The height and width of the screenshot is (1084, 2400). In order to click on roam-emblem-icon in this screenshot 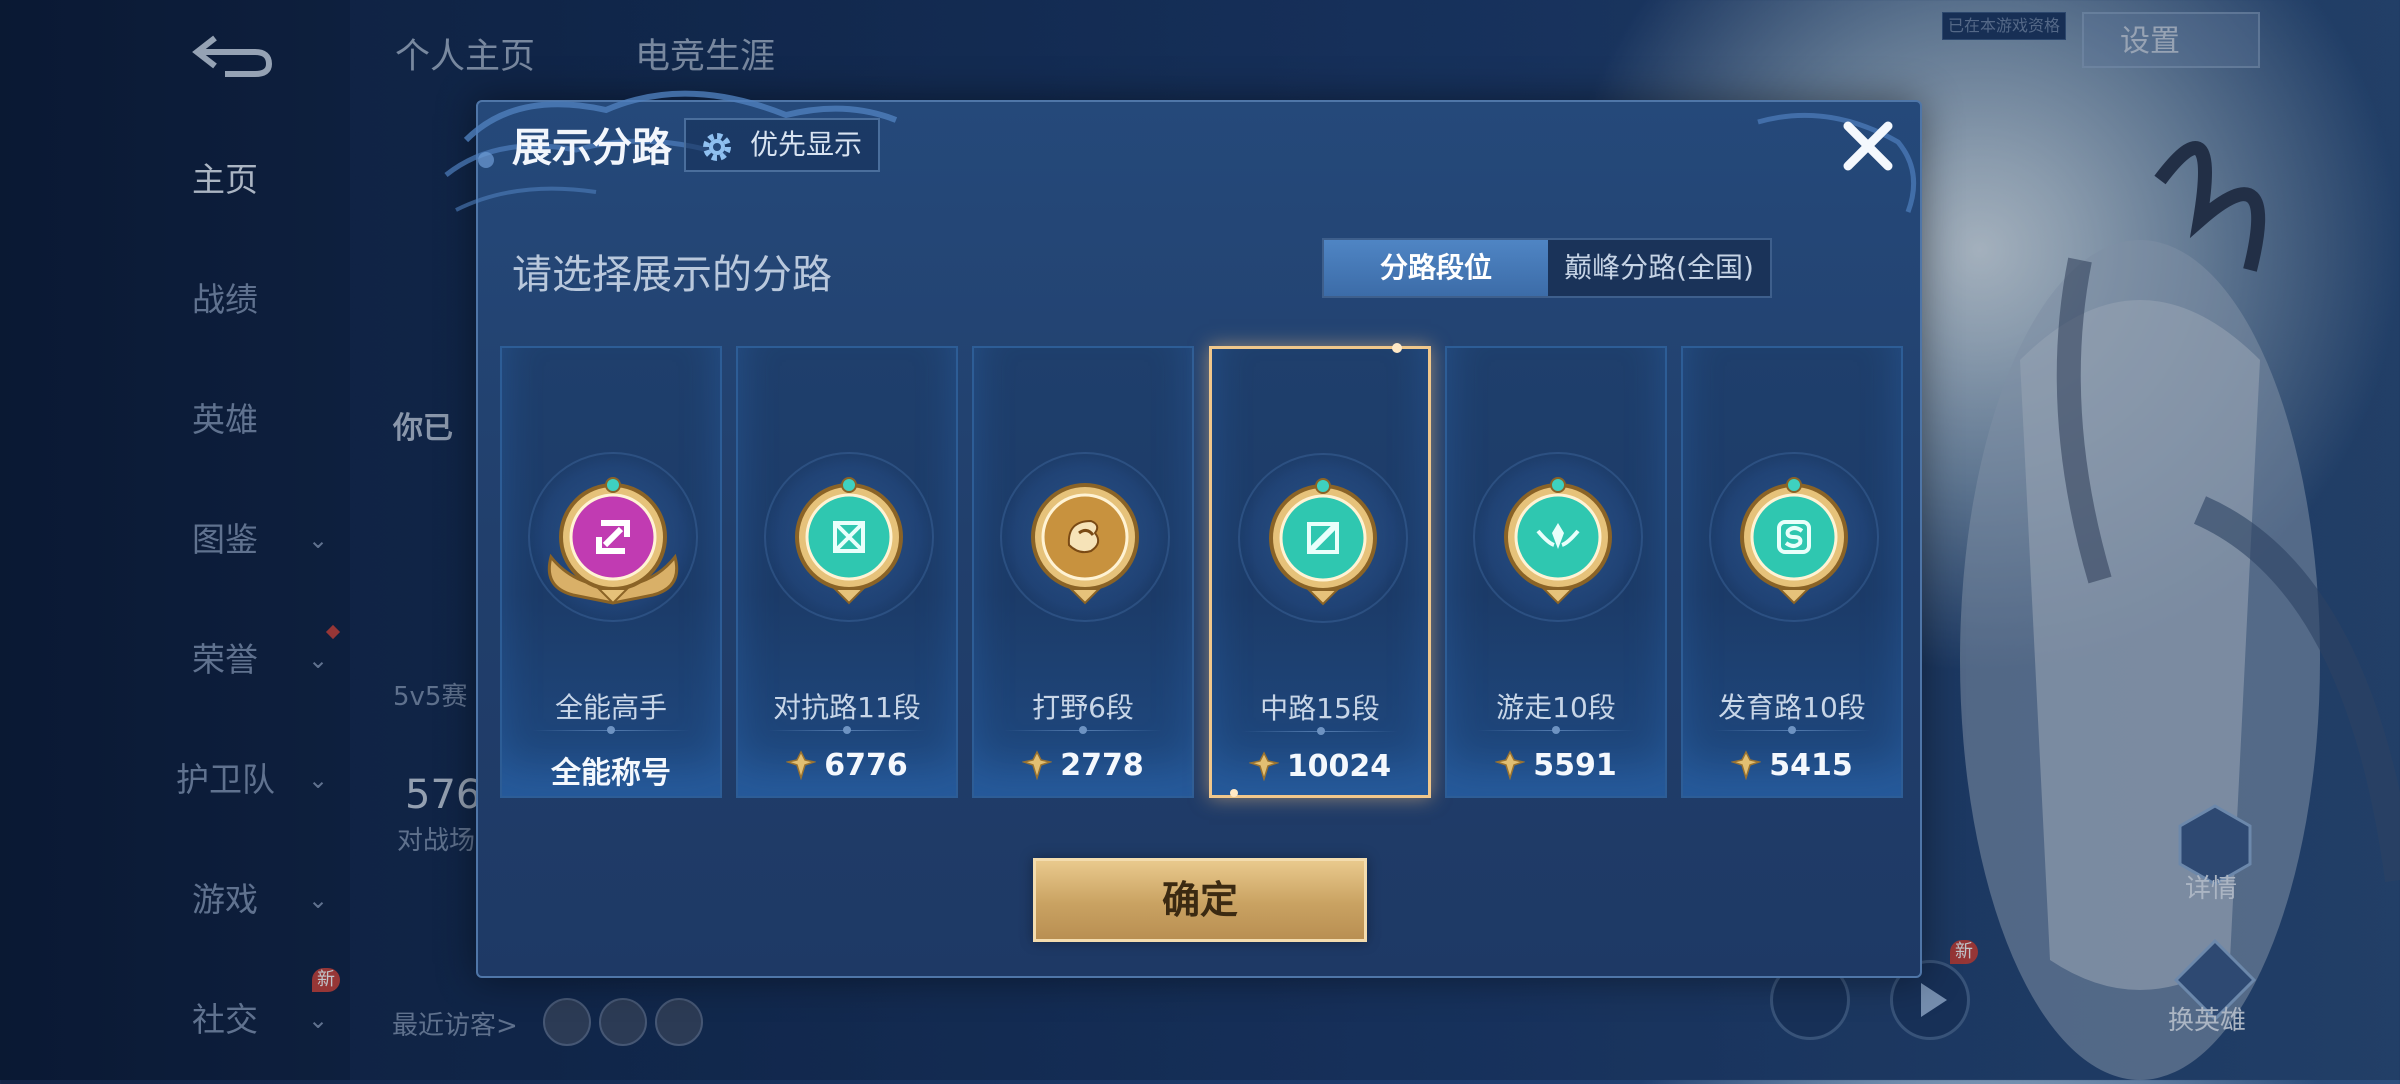, I will do `click(1558, 541)`.